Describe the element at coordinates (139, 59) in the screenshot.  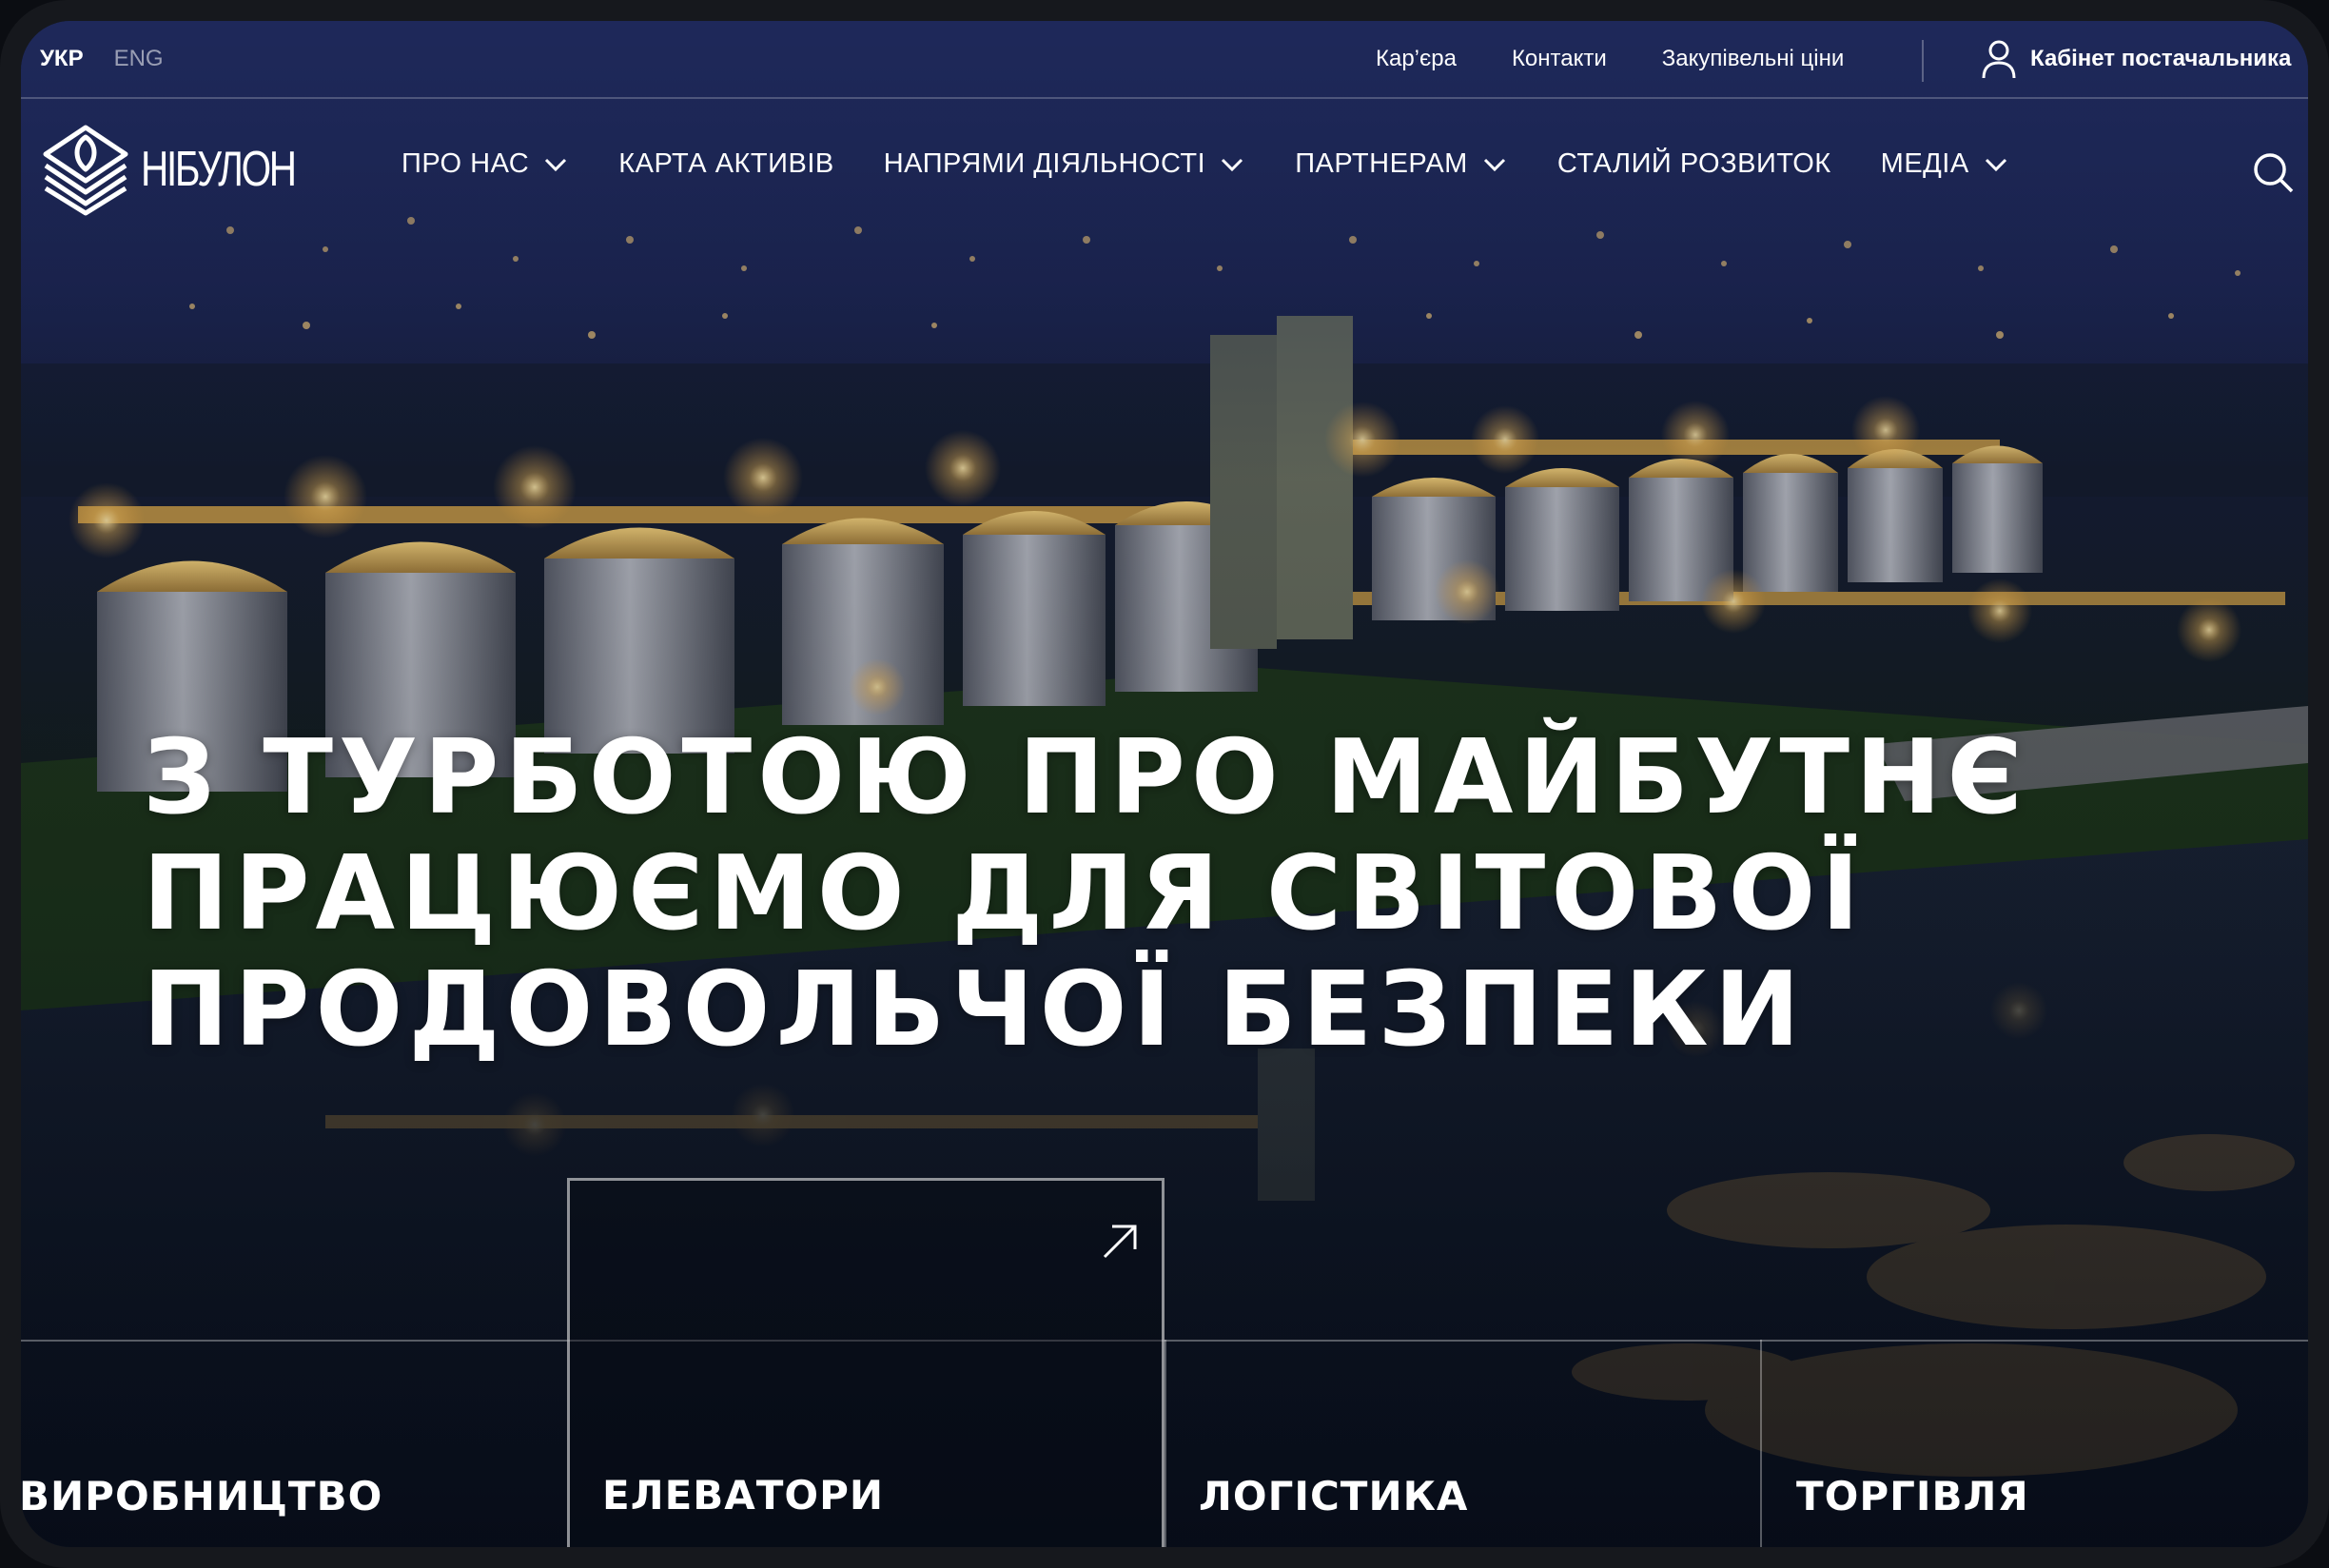
I see `lang-eng-link: ENG` at that location.